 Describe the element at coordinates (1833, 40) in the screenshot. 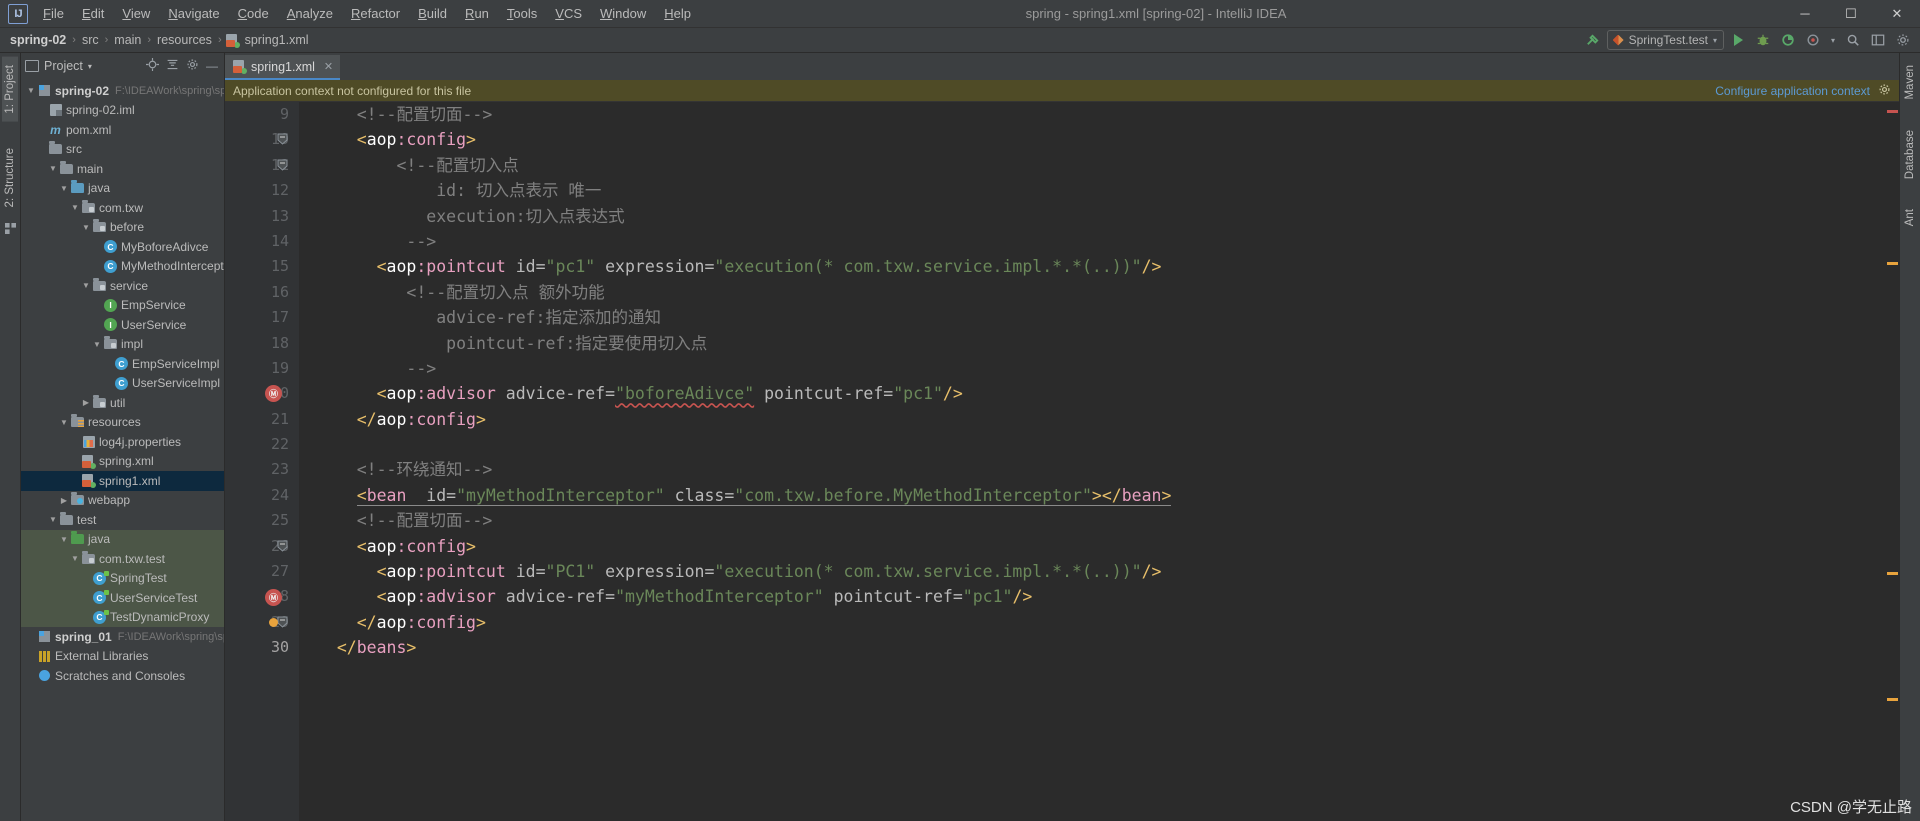

I see `run-dropdown-caret-icon: ▾` at that location.